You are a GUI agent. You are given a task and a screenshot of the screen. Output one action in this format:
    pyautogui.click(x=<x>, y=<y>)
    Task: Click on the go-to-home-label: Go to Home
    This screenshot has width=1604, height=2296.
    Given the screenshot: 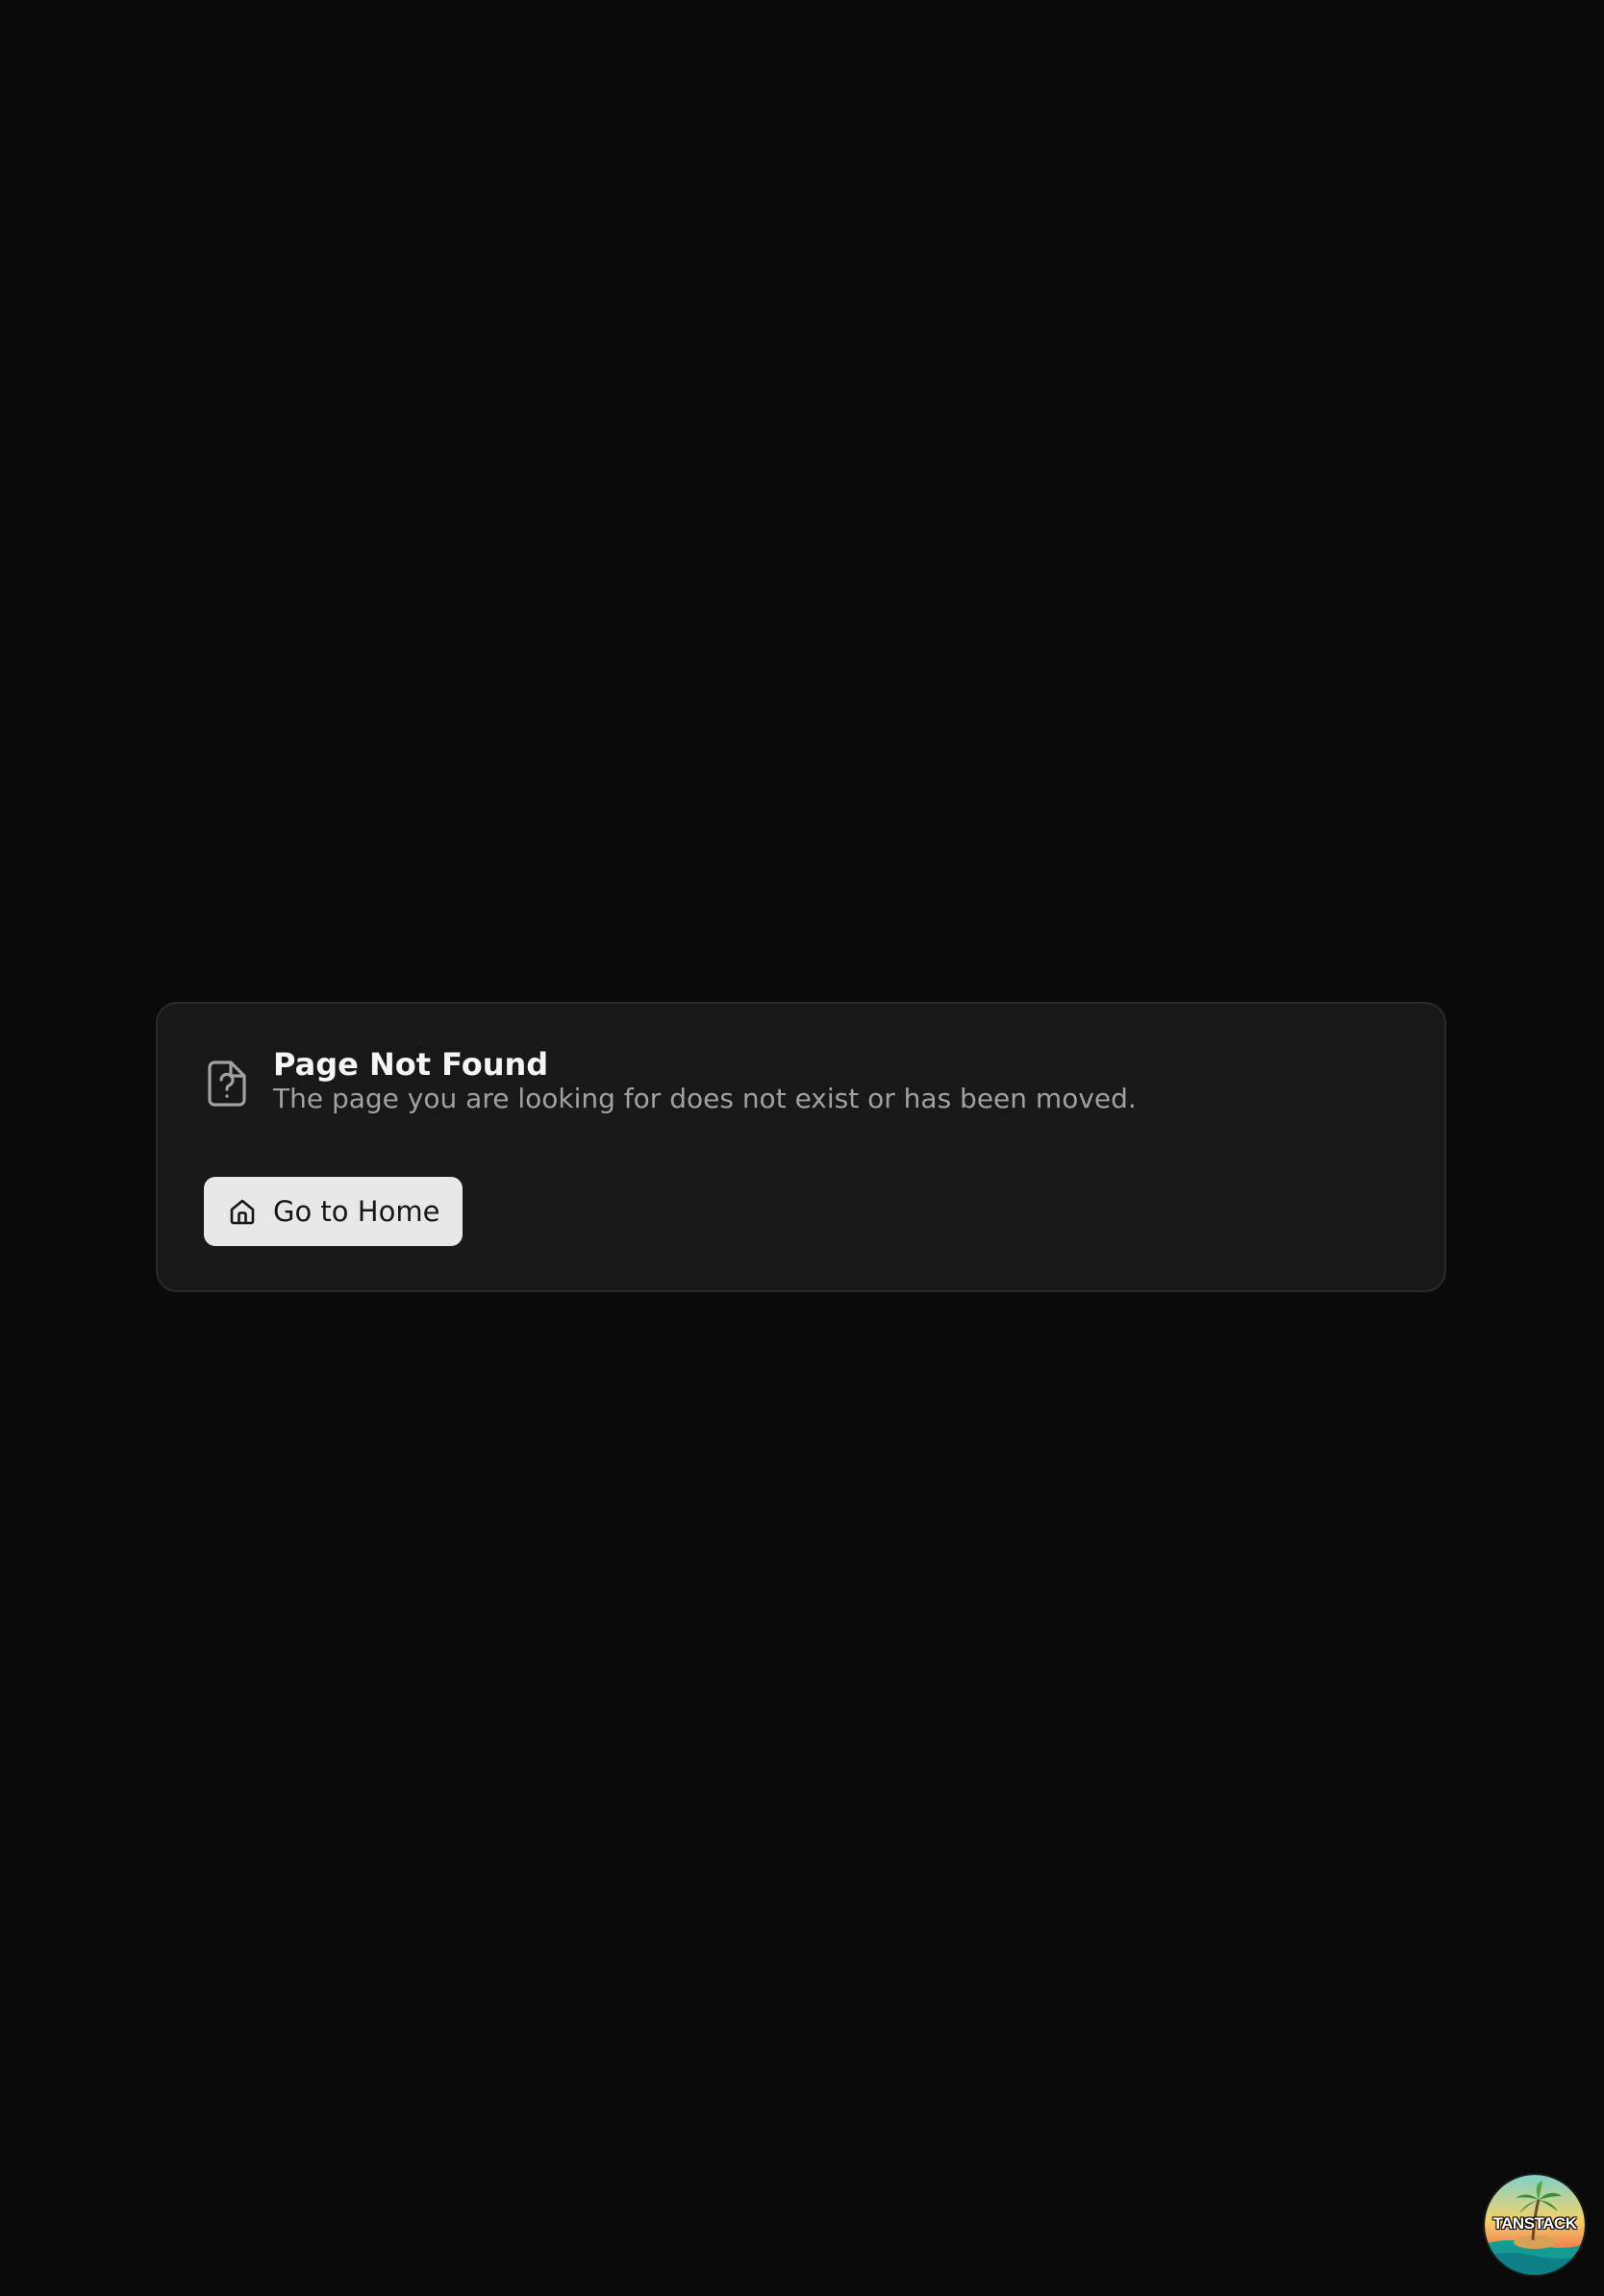 What is the action you would take?
    pyautogui.click(x=356, y=1211)
    